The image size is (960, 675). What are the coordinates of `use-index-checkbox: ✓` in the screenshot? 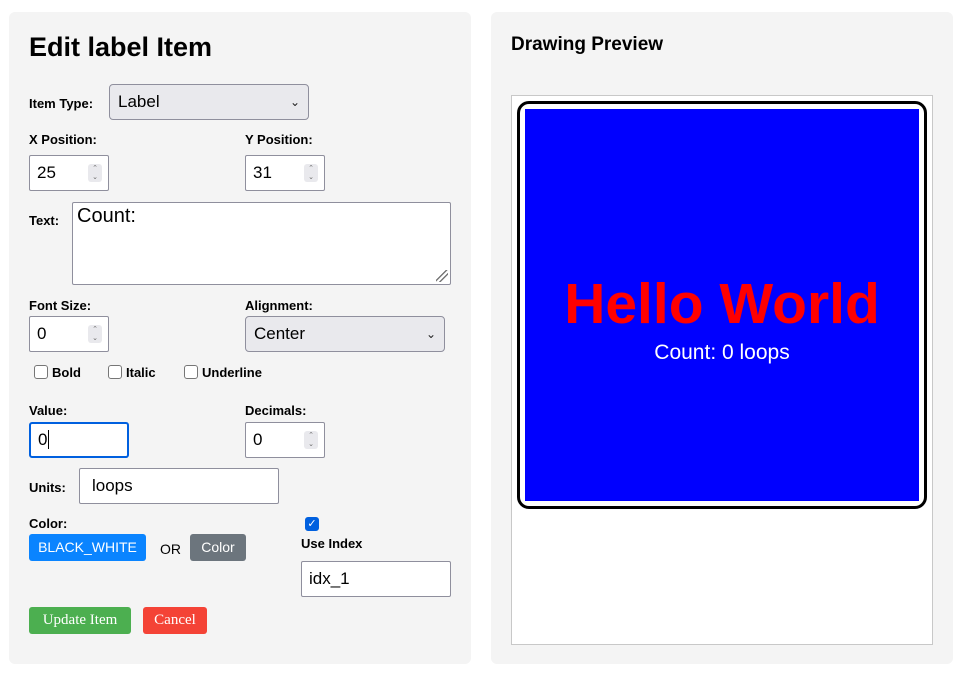 It's located at (312, 524).